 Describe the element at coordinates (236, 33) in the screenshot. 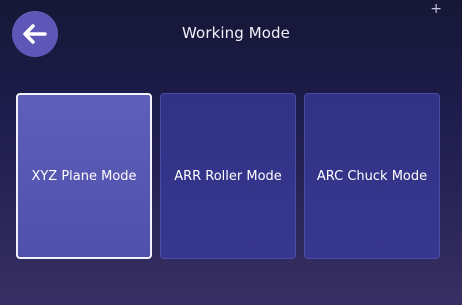

I see `page-title: Working Mode` at that location.